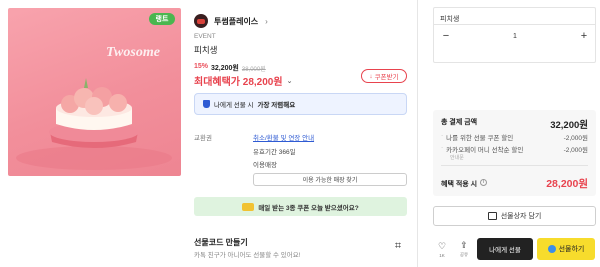  Describe the element at coordinates (266, 21) in the screenshot. I see `chevron-right-icon: ›` at that location.